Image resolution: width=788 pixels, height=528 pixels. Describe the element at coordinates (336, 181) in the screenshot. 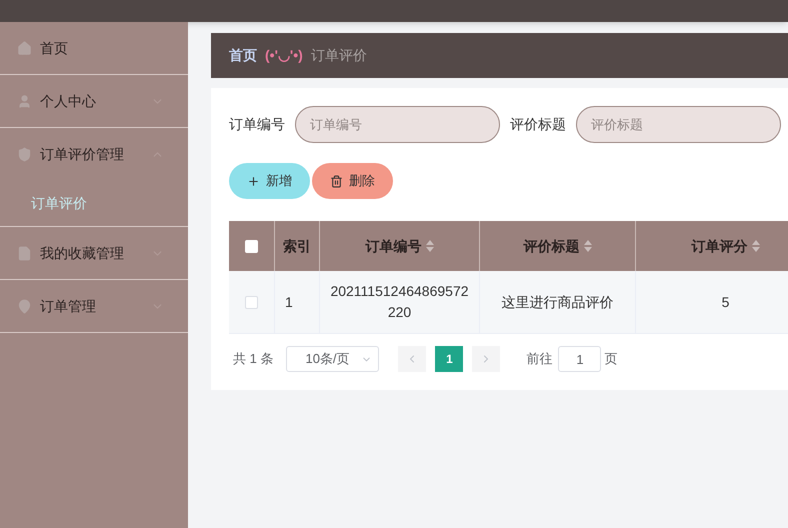

I see `trash-icon` at that location.